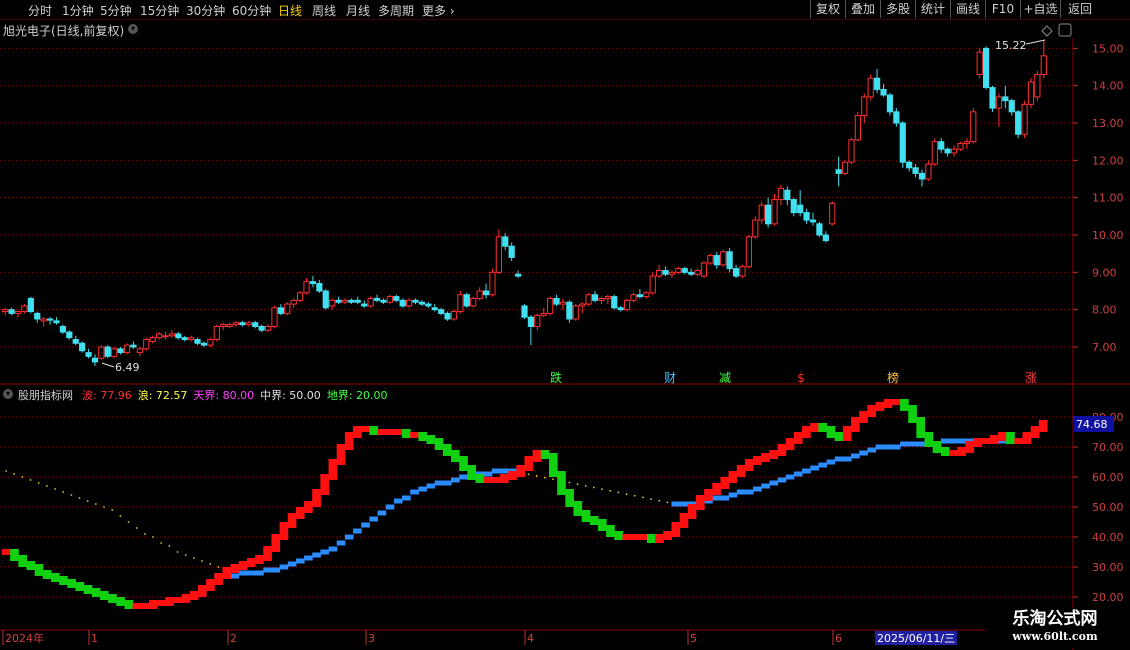 This screenshot has width=1130, height=650. What do you see at coordinates (24, 638) in the screenshot?
I see `date-tick-label: 2024年` at bounding box center [24, 638].